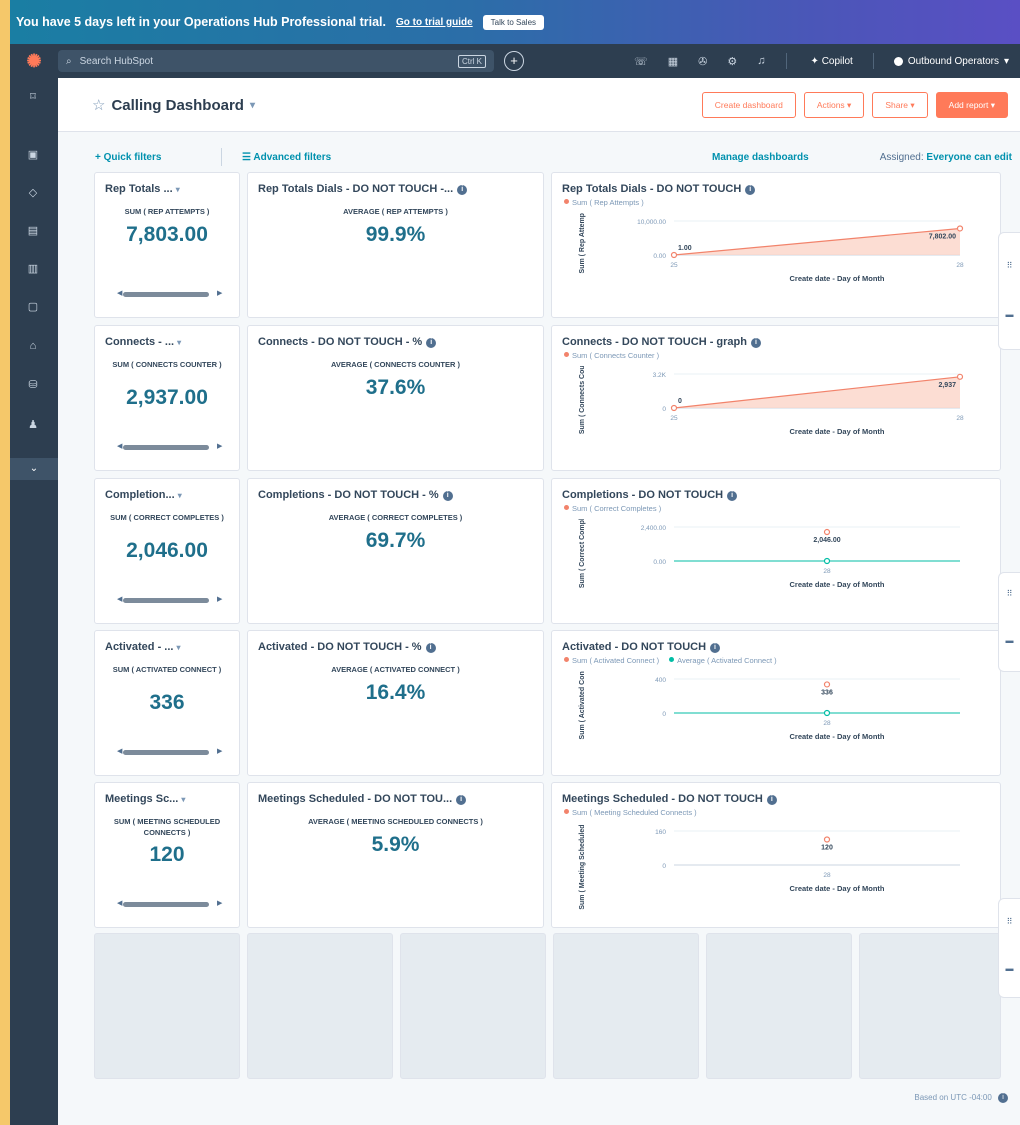 This screenshot has height=1125, width=1020. I want to click on account-menu: Outbound Operators ▾, so click(951, 61).